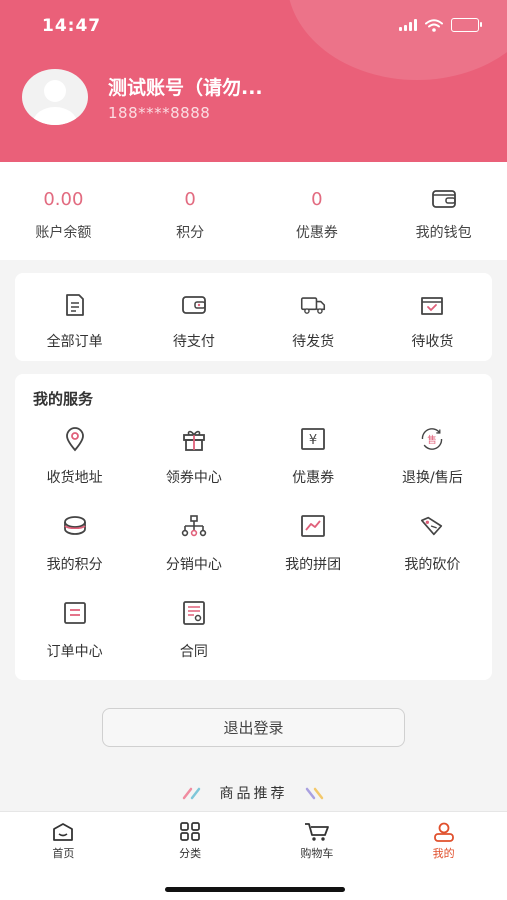 The image size is (507, 900). Describe the element at coordinates (75, 613) in the screenshot. I see `order-center-icon` at that location.